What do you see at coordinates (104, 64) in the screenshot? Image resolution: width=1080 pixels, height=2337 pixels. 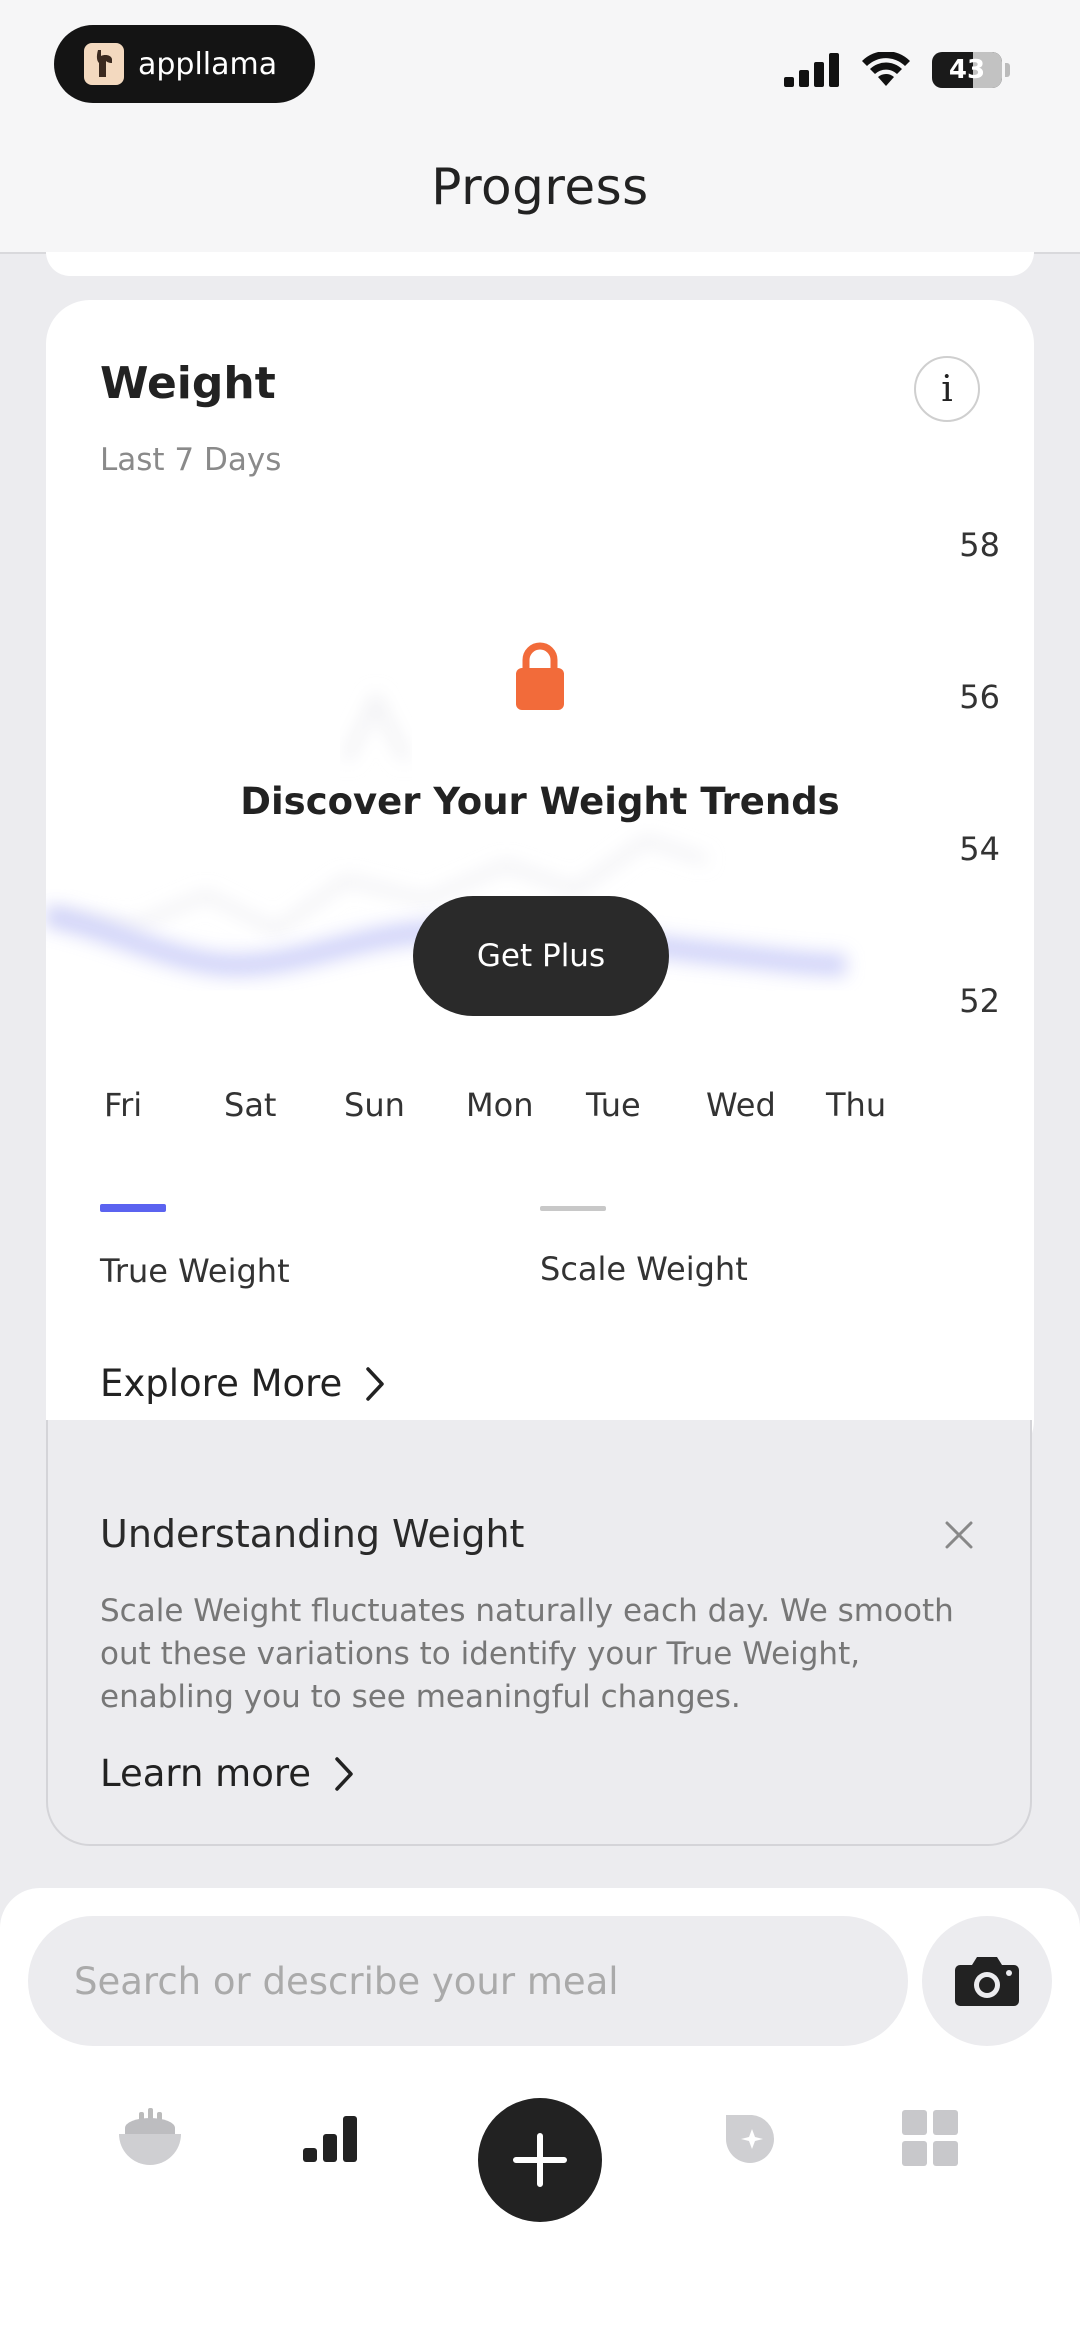 I see `llama-logo-icon` at bounding box center [104, 64].